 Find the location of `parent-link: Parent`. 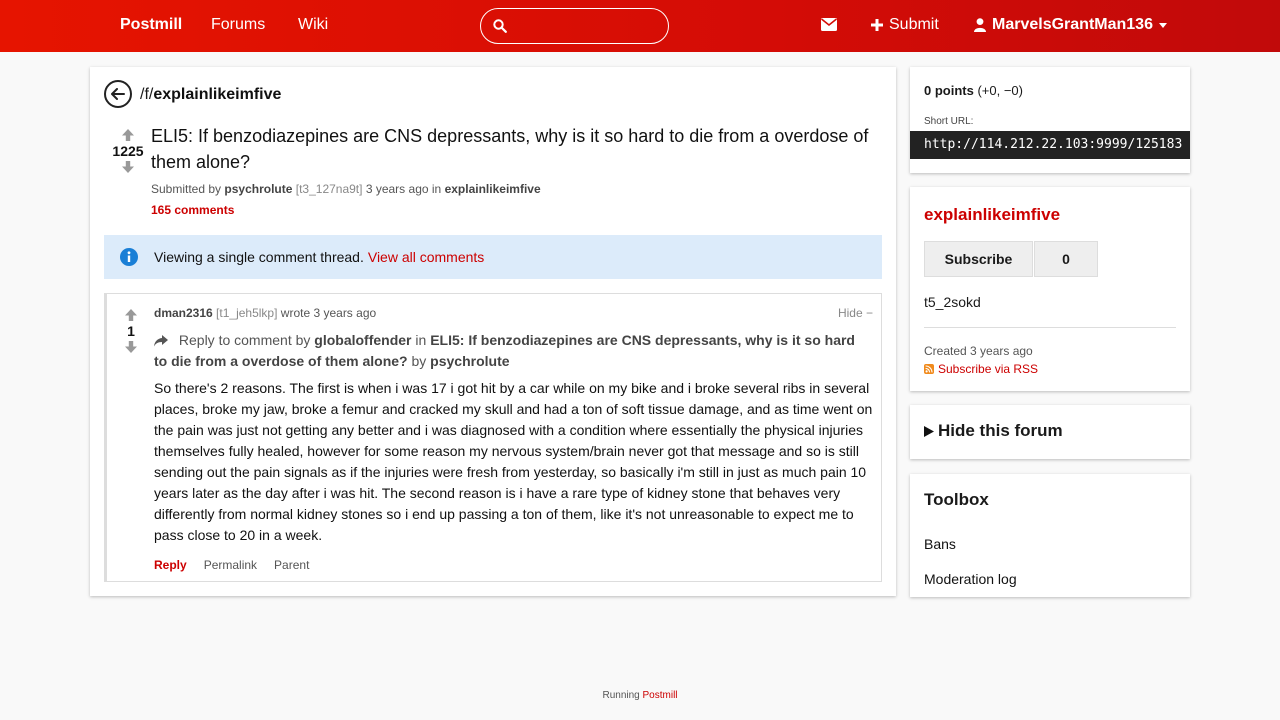

parent-link: Parent is located at coordinates (291, 565).